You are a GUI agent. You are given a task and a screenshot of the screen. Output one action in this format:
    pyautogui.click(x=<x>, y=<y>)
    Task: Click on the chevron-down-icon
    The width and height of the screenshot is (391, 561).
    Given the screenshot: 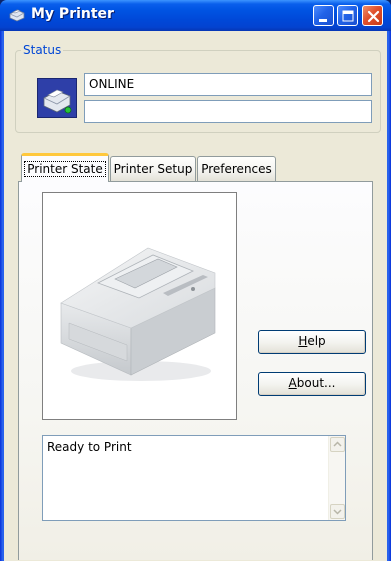 What is the action you would take?
    pyautogui.click(x=337, y=512)
    